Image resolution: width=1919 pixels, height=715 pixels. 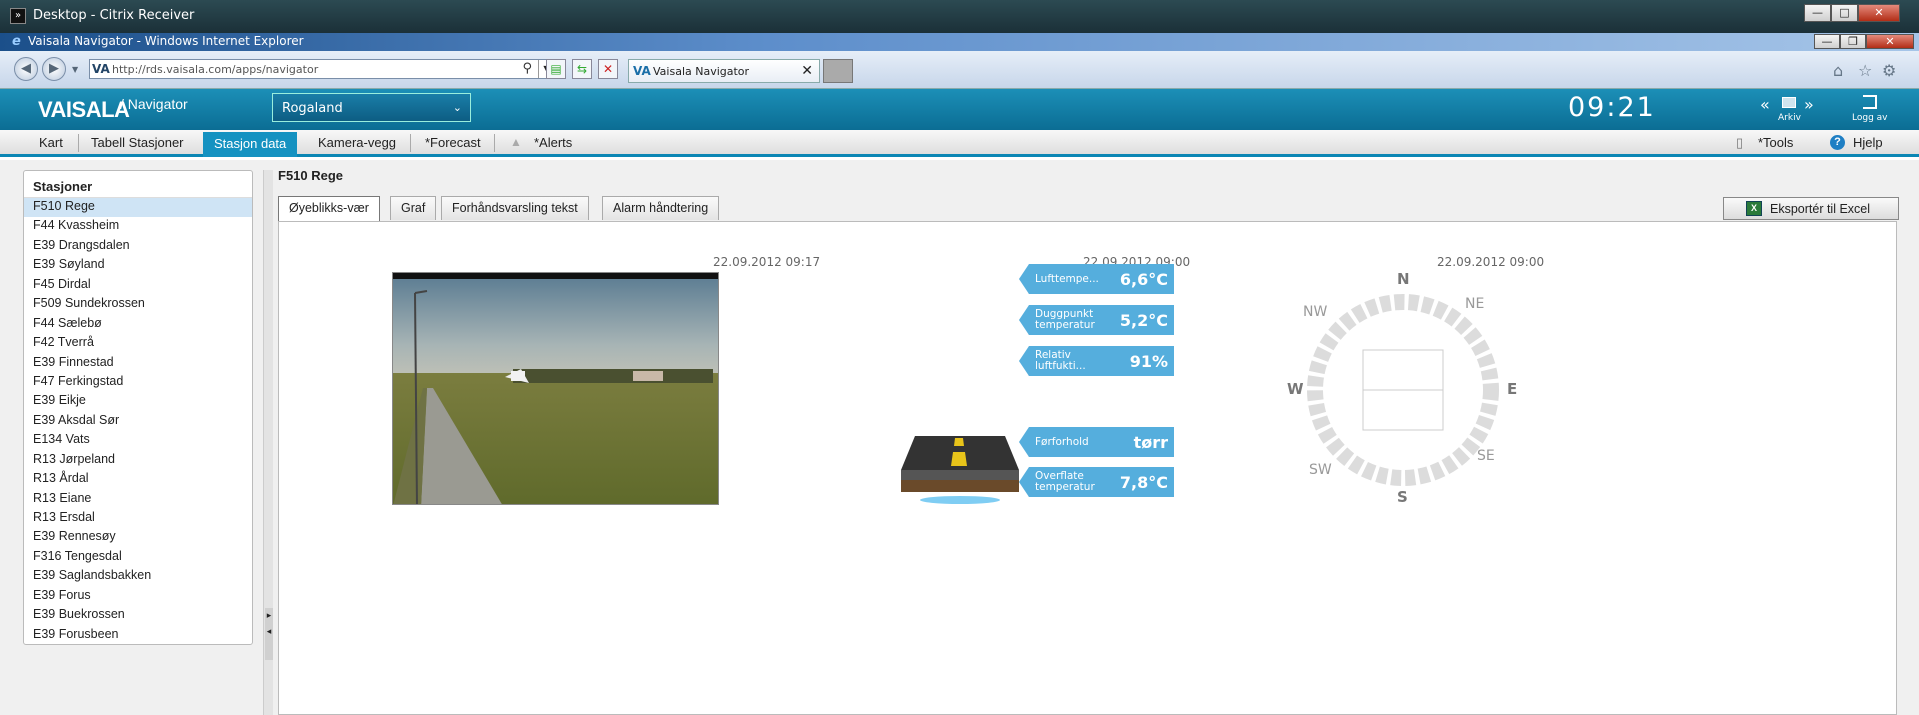 What do you see at coordinates (1789, 118) in the screenshot?
I see `archive-label: Arkiv` at bounding box center [1789, 118].